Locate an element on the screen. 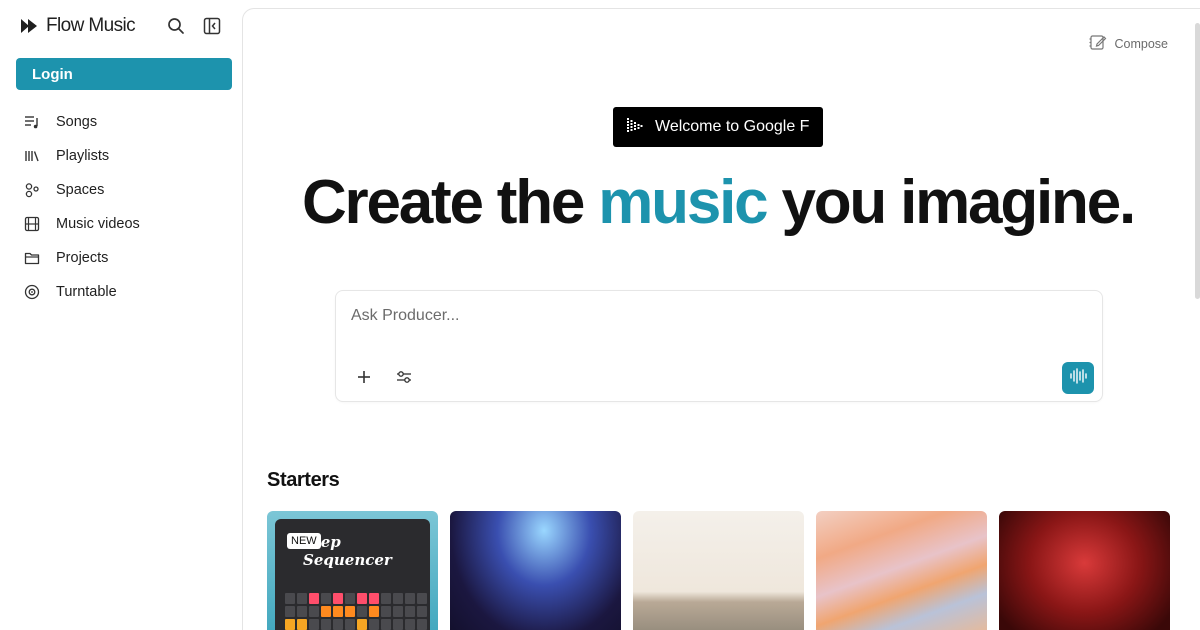 Image resolution: width=1200 pixels, height=630 pixels. welcome-banner: Welcome to Google F is located at coordinates (718, 127).